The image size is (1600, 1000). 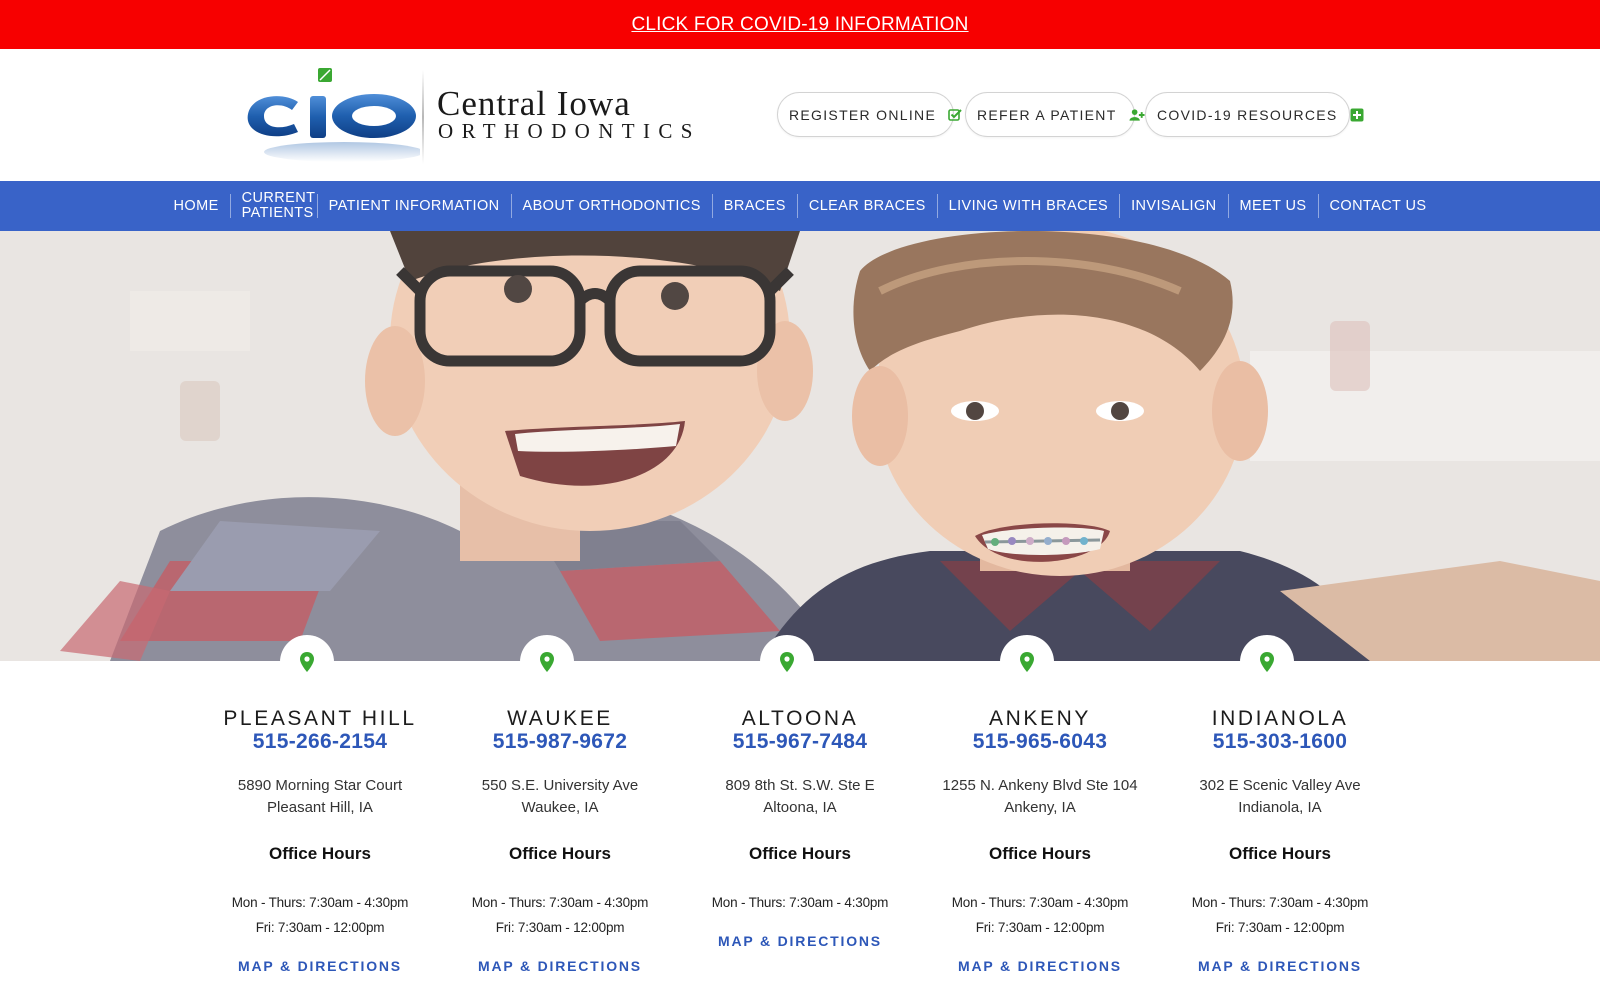 What do you see at coordinates (534, 103) in the screenshot?
I see `logo-name: Central Iowa` at bounding box center [534, 103].